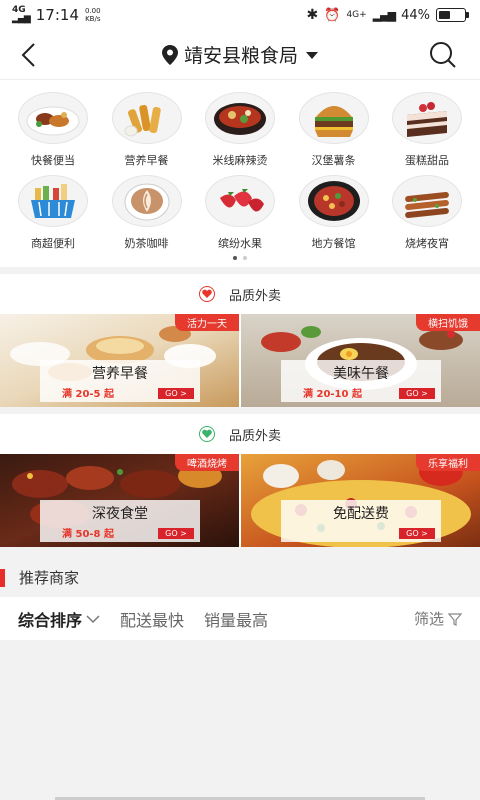  I want to click on category-cake: 蛋糕甜品, so click(427, 130).